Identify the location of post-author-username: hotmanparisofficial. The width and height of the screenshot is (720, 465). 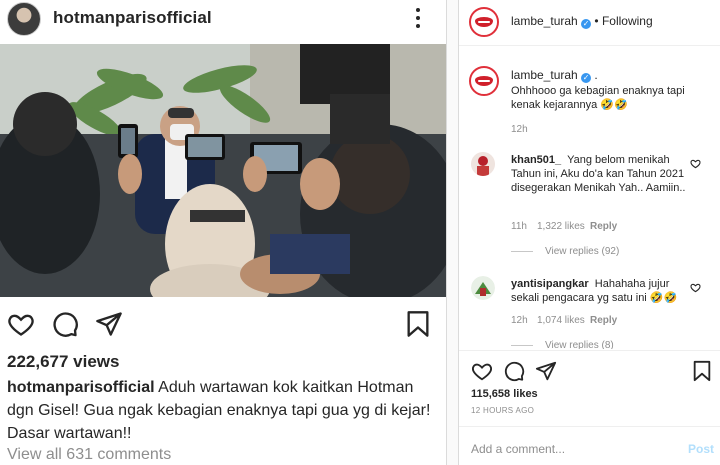
(132, 18).